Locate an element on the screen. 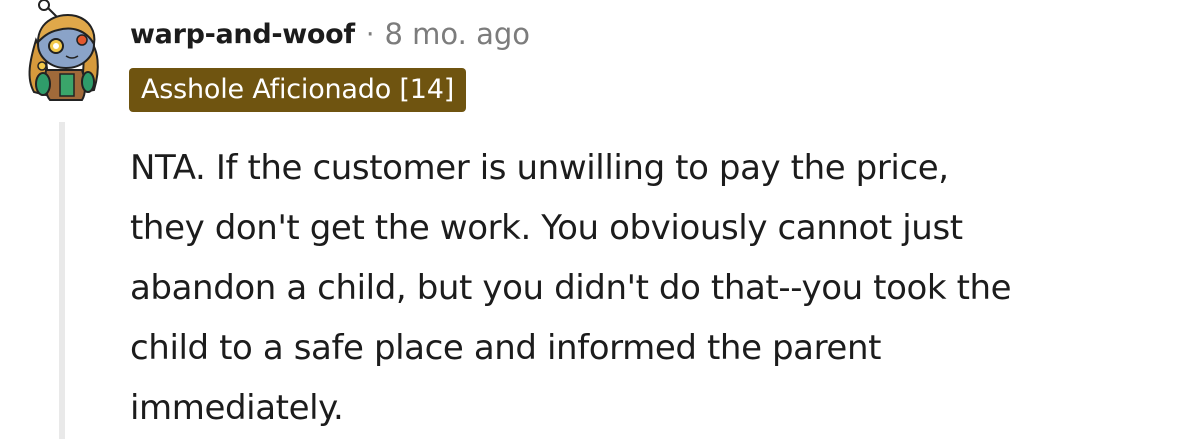 Image resolution: width=1181 pixels, height=439 pixels. author-username: warp-and-woof is located at coordinates (242, 34).